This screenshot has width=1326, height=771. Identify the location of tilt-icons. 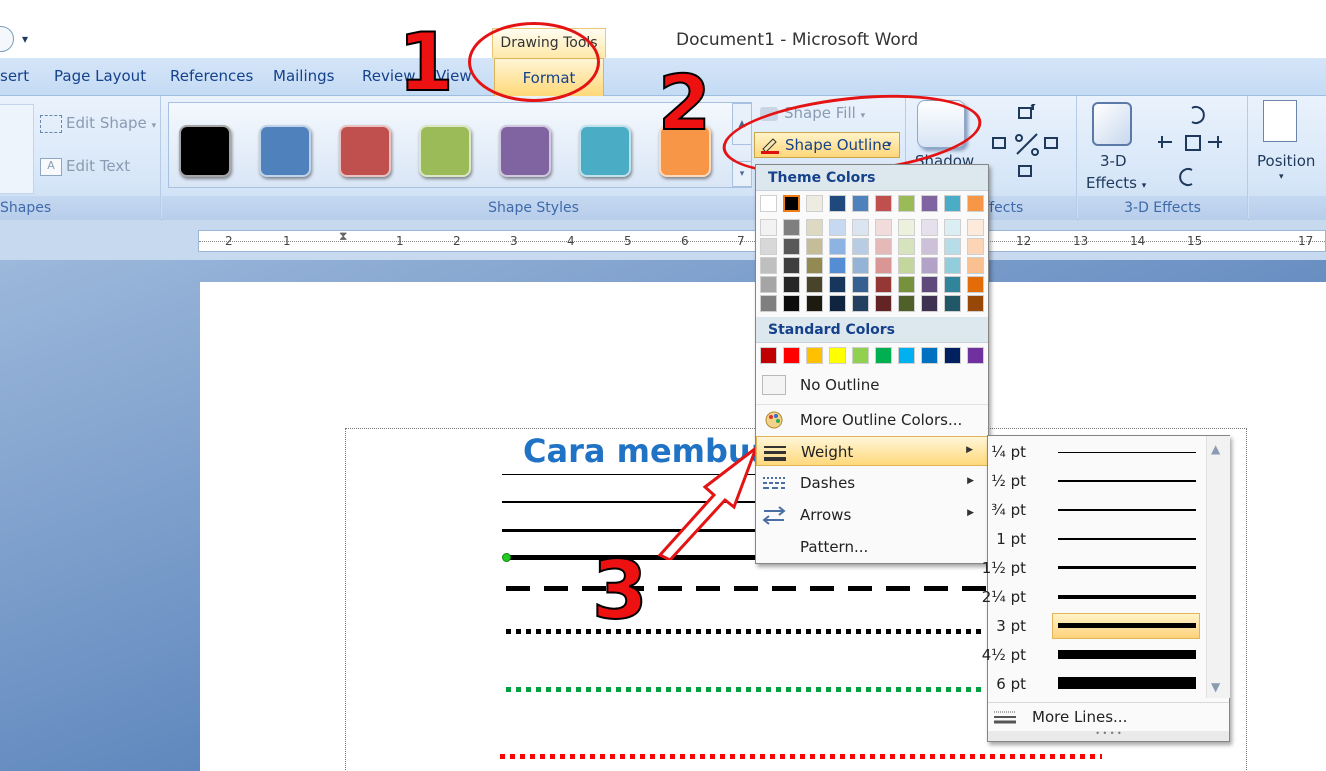
(1199, 145).